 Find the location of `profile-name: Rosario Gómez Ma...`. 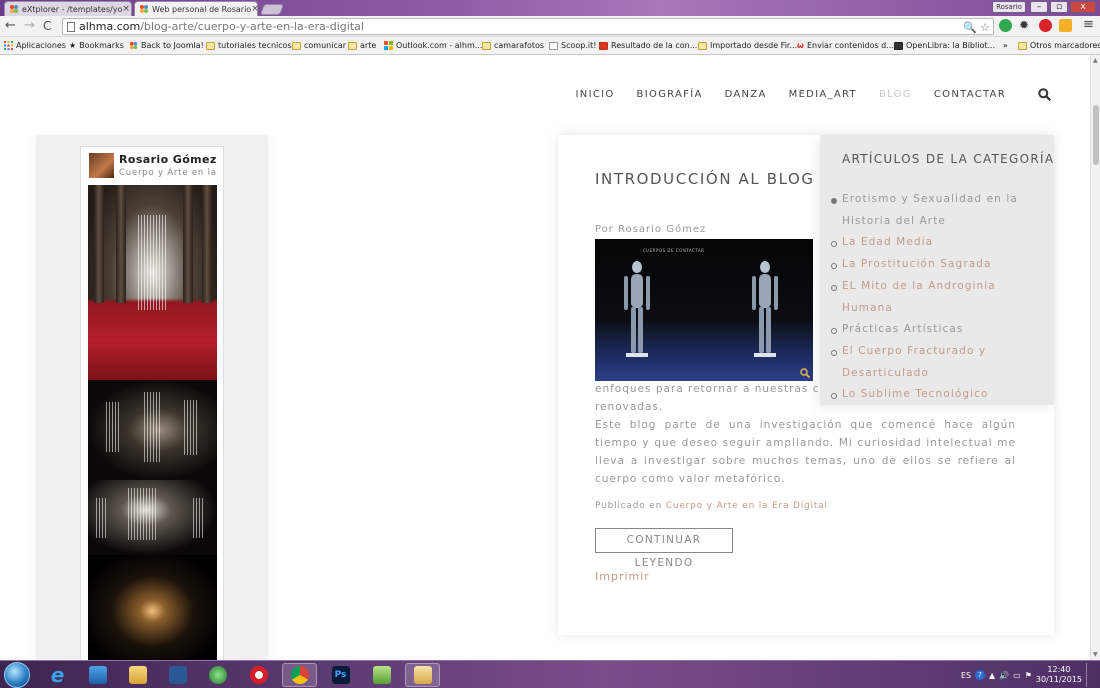

profile-name: Rosario Gómez Ma... is located at coordinates (170, 159).